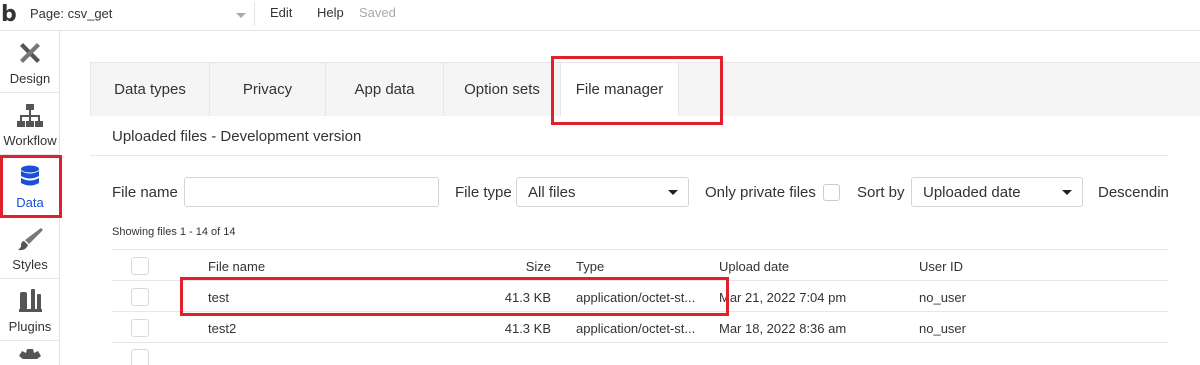 This screenshot has height=365, width=1200. Describe the element at coordinates (145, 192) in the screenshot. I see `file-name-label: File name` at that location.